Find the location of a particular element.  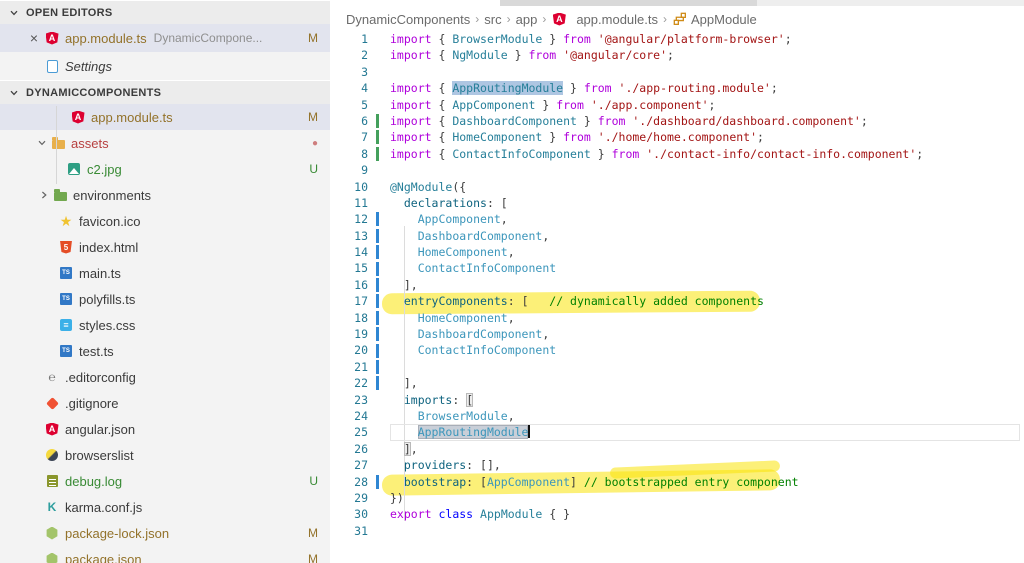

tree-item-app-module-ts: Aapp.module.ts M is located at coordinates (165, 117).